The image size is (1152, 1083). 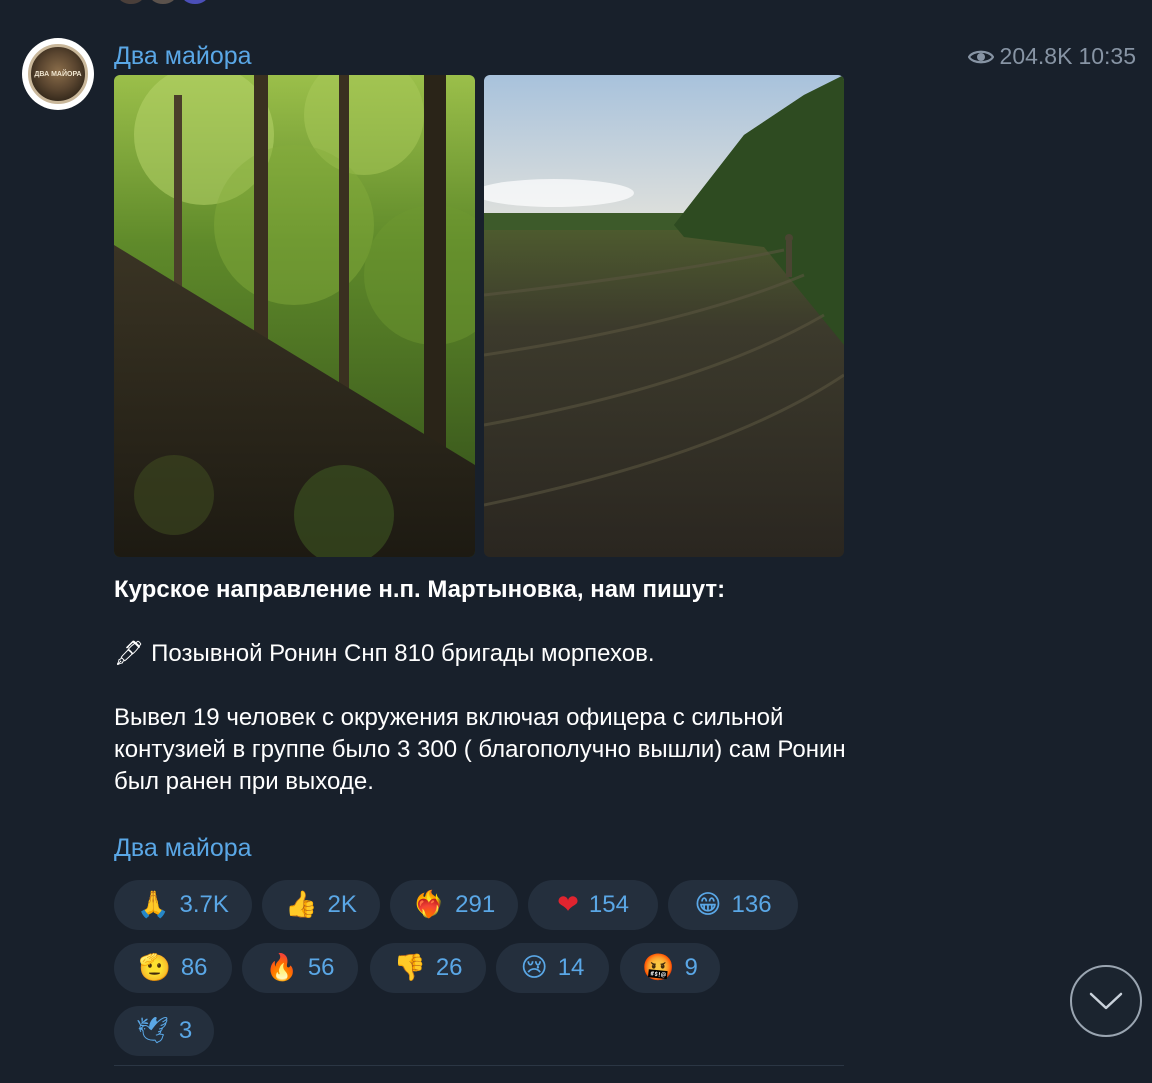 I want to click on reaction-dove: 🕊 3, so click(x=164, y=1031).